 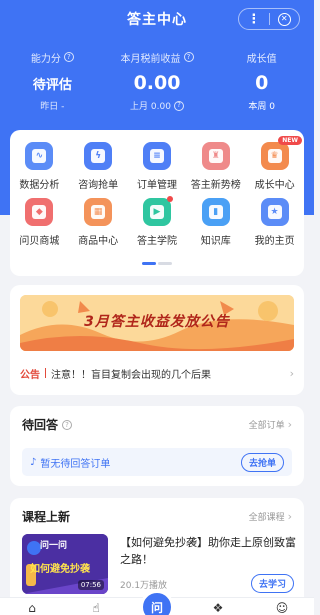 I want to click on icon-glyph: ▦, so click(x=98, y=212).